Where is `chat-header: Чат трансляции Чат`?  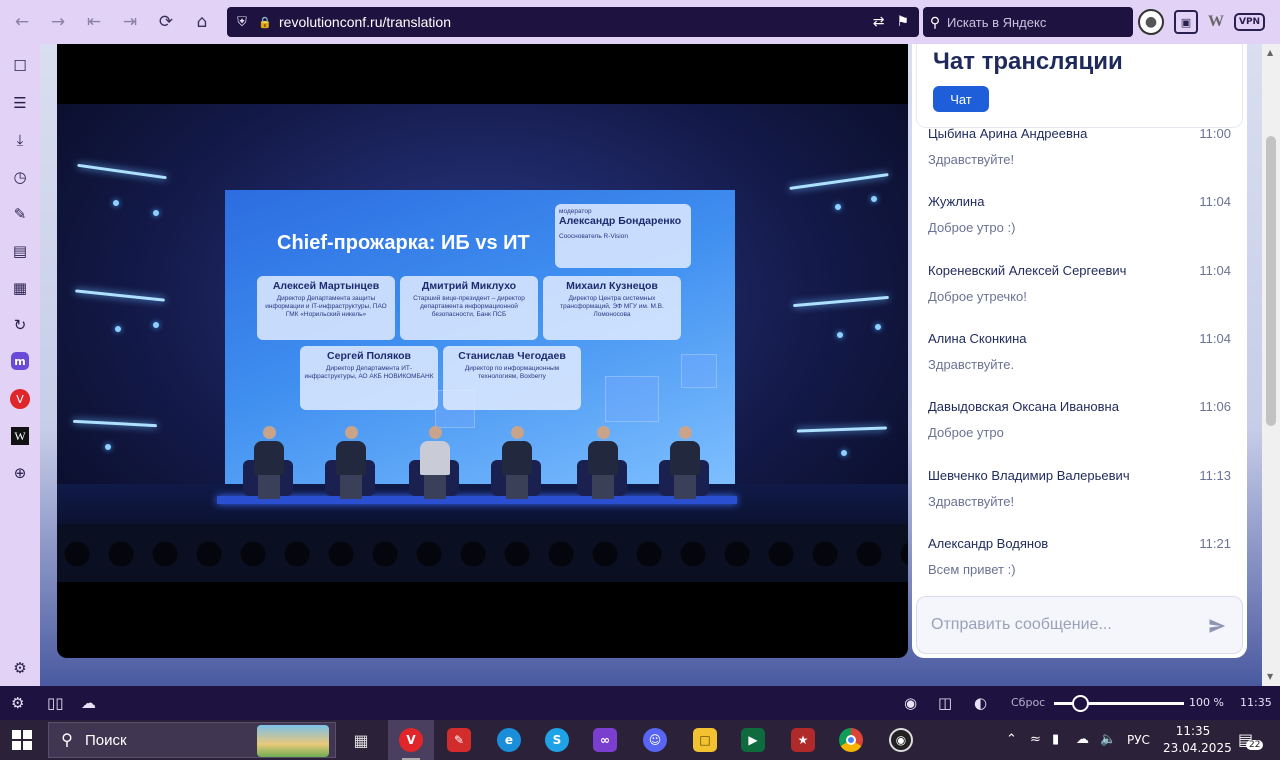
chat-header: Чат трансляции Чат is located at coordinates (1079, 86).